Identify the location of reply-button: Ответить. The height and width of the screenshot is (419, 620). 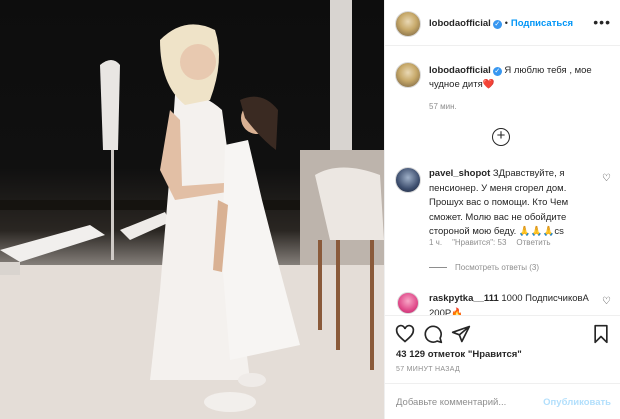
(533, 242).